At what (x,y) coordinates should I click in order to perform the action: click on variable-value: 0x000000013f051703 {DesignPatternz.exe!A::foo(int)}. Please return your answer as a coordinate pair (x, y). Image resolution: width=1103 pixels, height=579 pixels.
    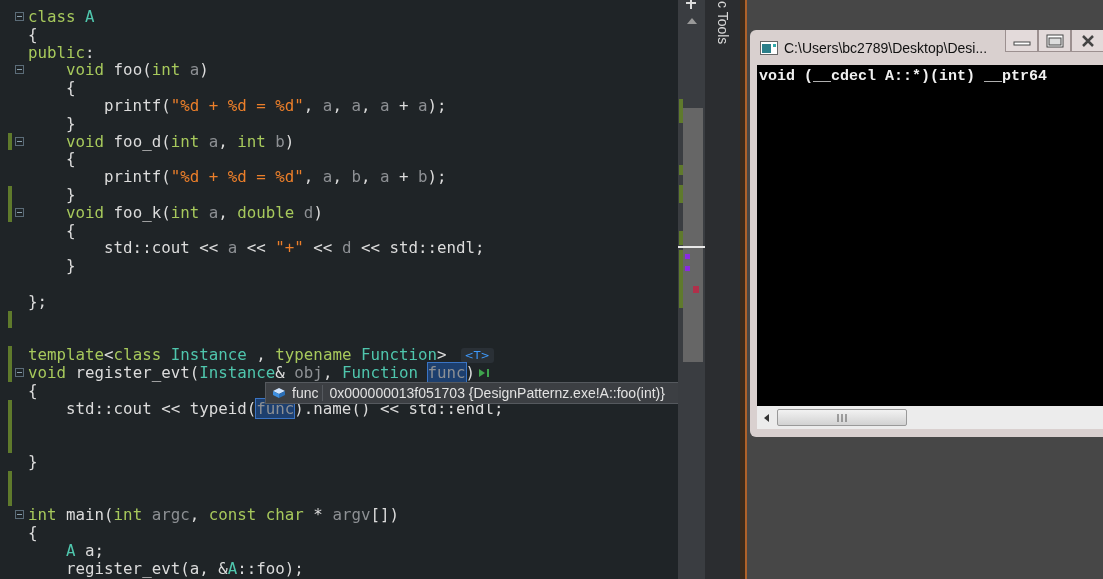
    Looking at the image, I should click on (503, 393).